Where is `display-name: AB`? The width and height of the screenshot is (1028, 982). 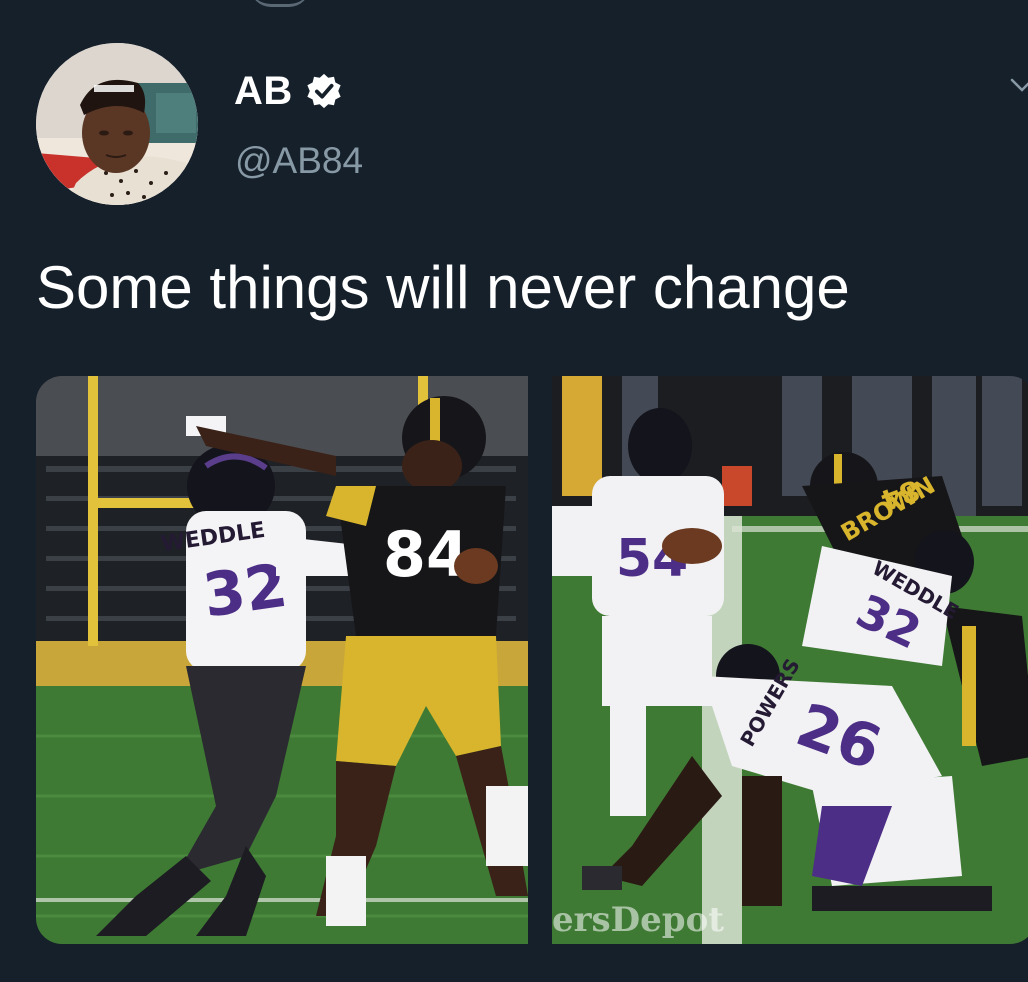
display-name: AB is located at coordinates (263, 91).